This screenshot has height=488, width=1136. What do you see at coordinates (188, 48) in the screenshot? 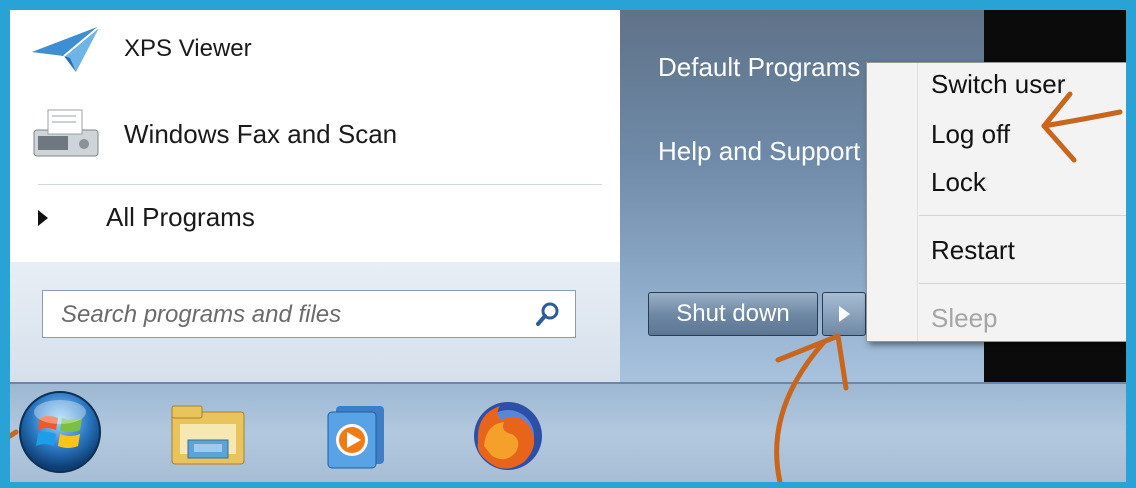
I see `pinned-item-label: XPS Viewer` at bounding box center [188, 48].